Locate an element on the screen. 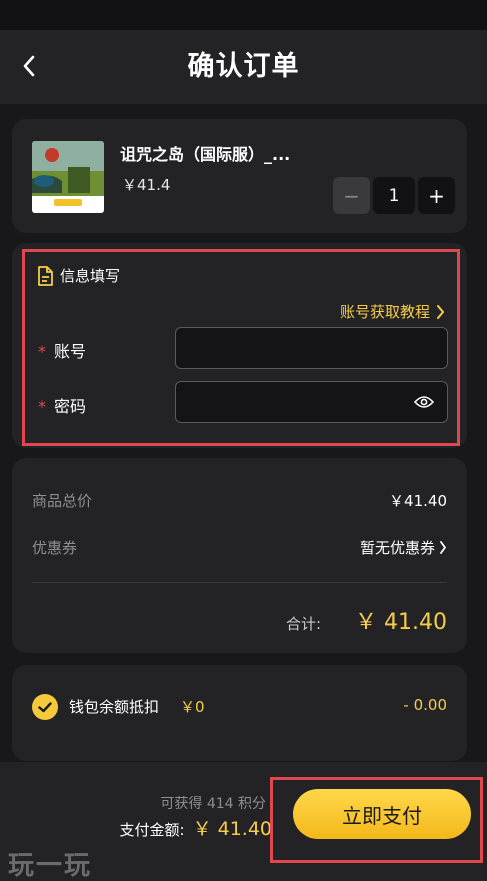  wallet-checkbox is located at coordinates (45, 707).